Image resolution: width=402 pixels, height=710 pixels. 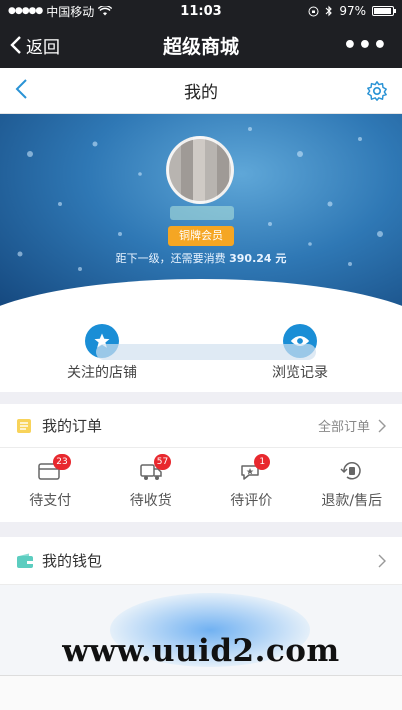 I want to click on pending-review-label: 待评价, so click(x=251, y=501).